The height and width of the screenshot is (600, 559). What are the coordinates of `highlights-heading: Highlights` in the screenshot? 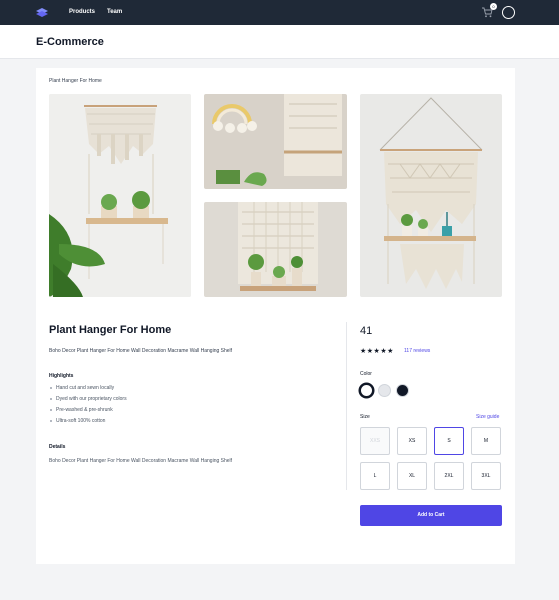 It's located at (61, 376).